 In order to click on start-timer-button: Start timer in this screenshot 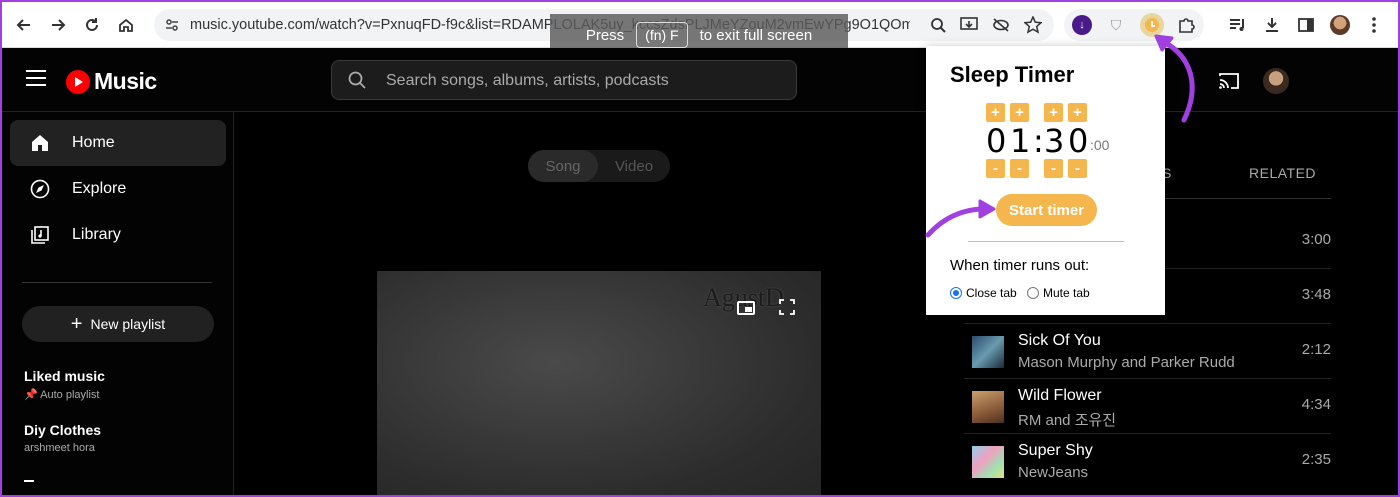, I will do `click(1046, 210)`.